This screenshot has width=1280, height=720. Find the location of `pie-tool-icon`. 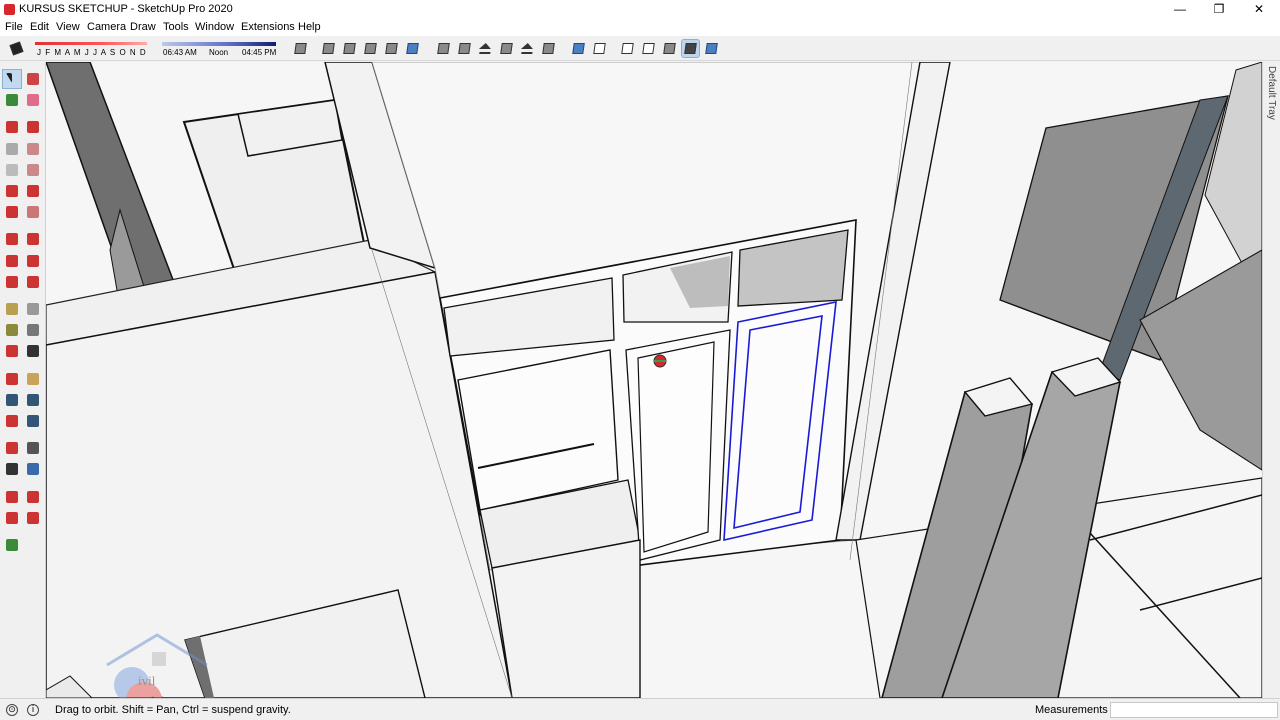

pie-tool-icon is located at coordinates (33, 212).